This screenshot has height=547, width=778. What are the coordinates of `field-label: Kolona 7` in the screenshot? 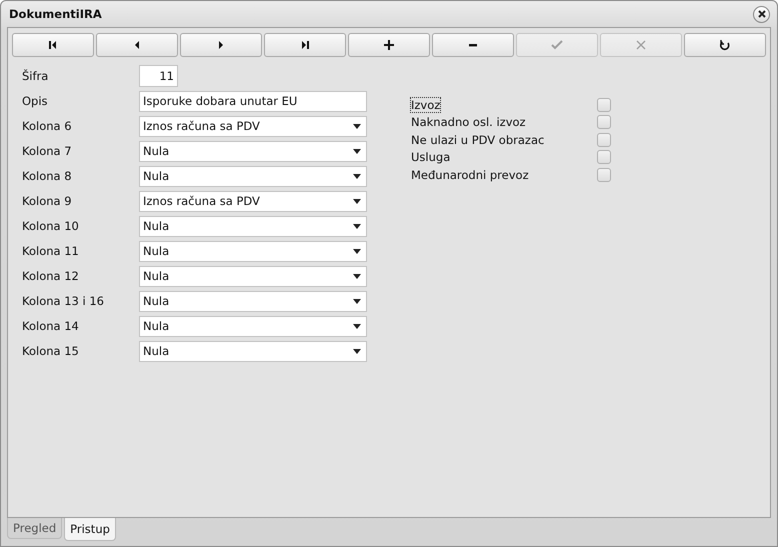 It's located at (47, 151).